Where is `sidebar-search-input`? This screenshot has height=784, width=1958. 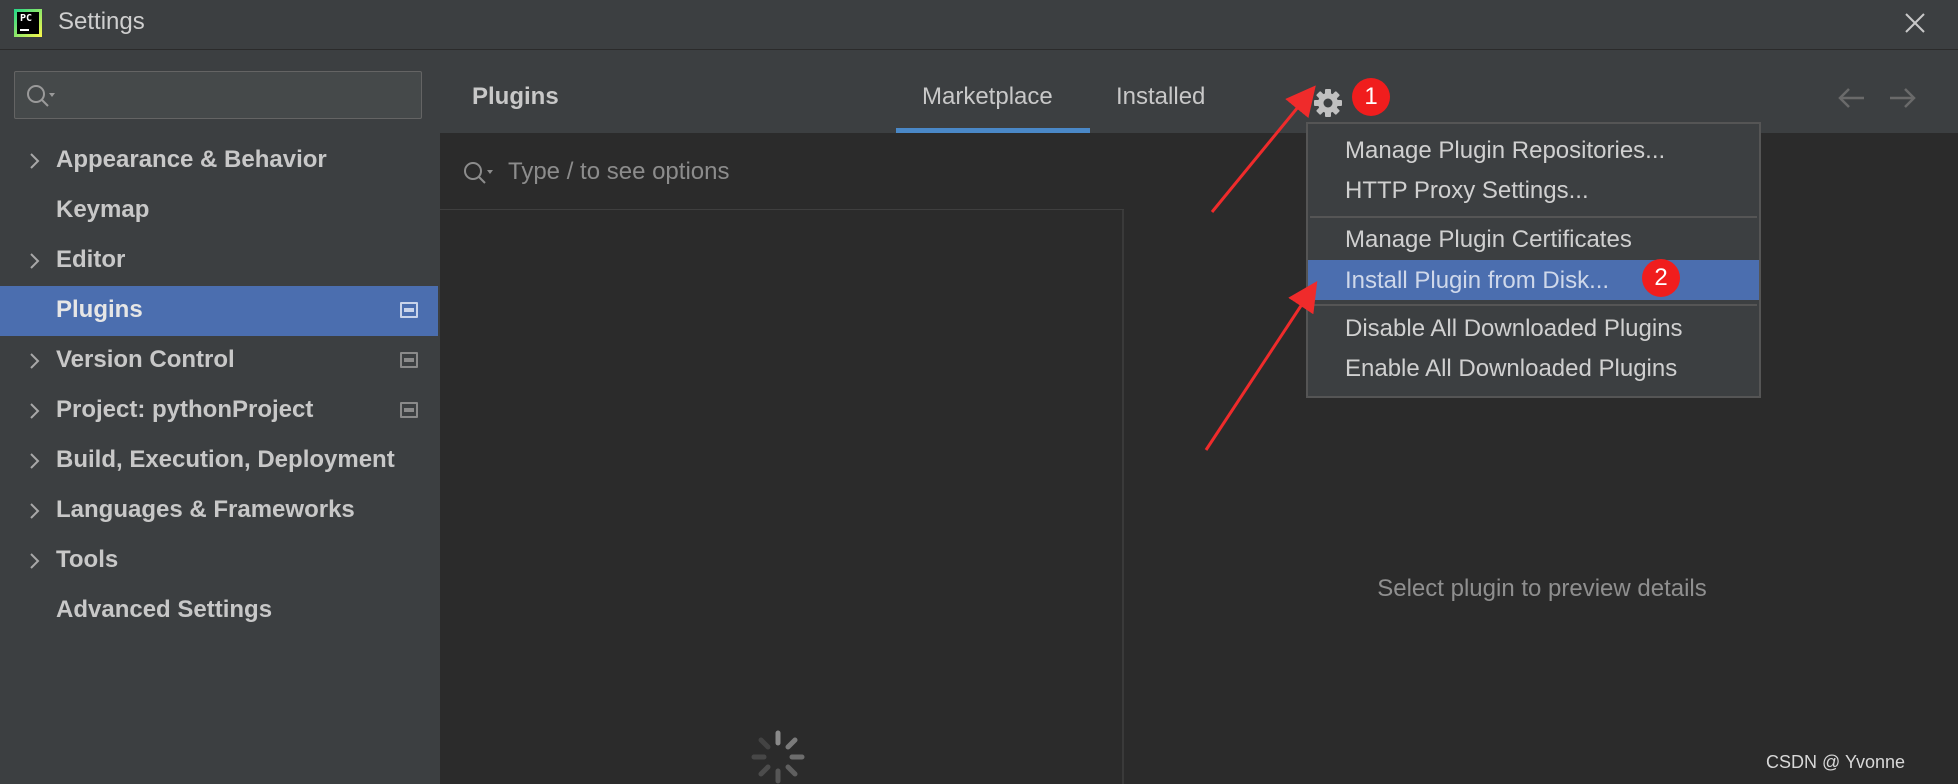
sidebar-search-input is located at coordinates (237, 95).